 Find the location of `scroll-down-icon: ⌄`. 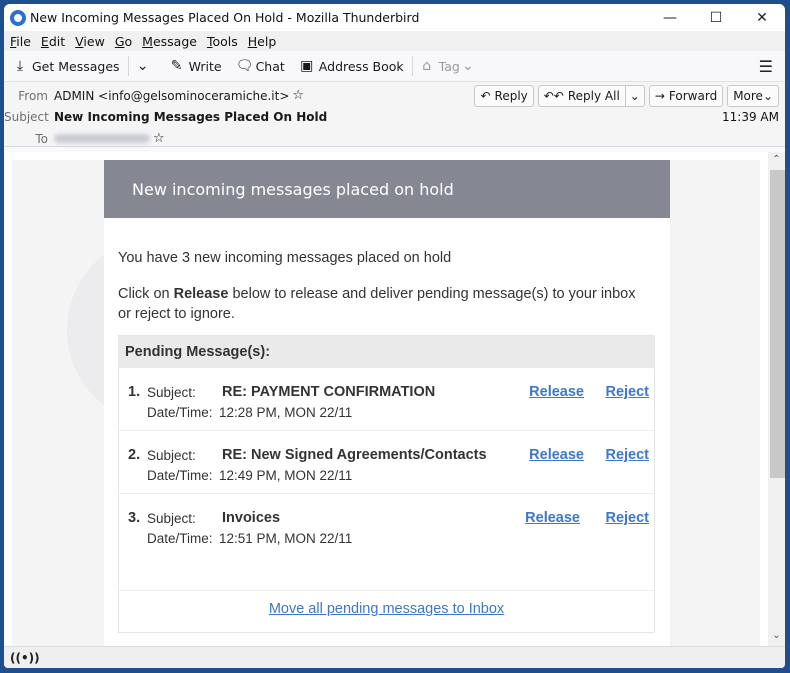

scroll-down-icon: ⌄ is located at coordinates (776, 637).